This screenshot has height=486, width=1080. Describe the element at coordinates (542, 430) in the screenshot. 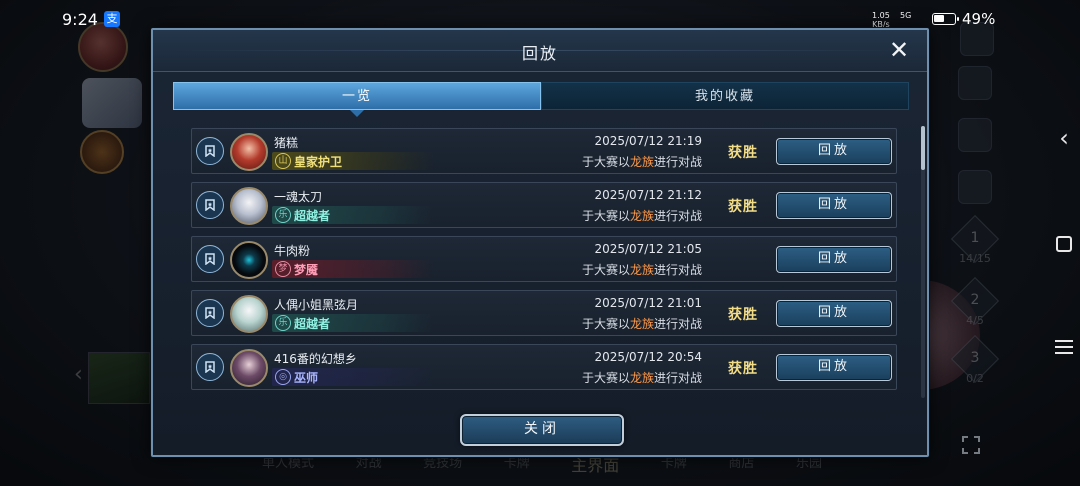

I see `close-button: 关闭` at that location.